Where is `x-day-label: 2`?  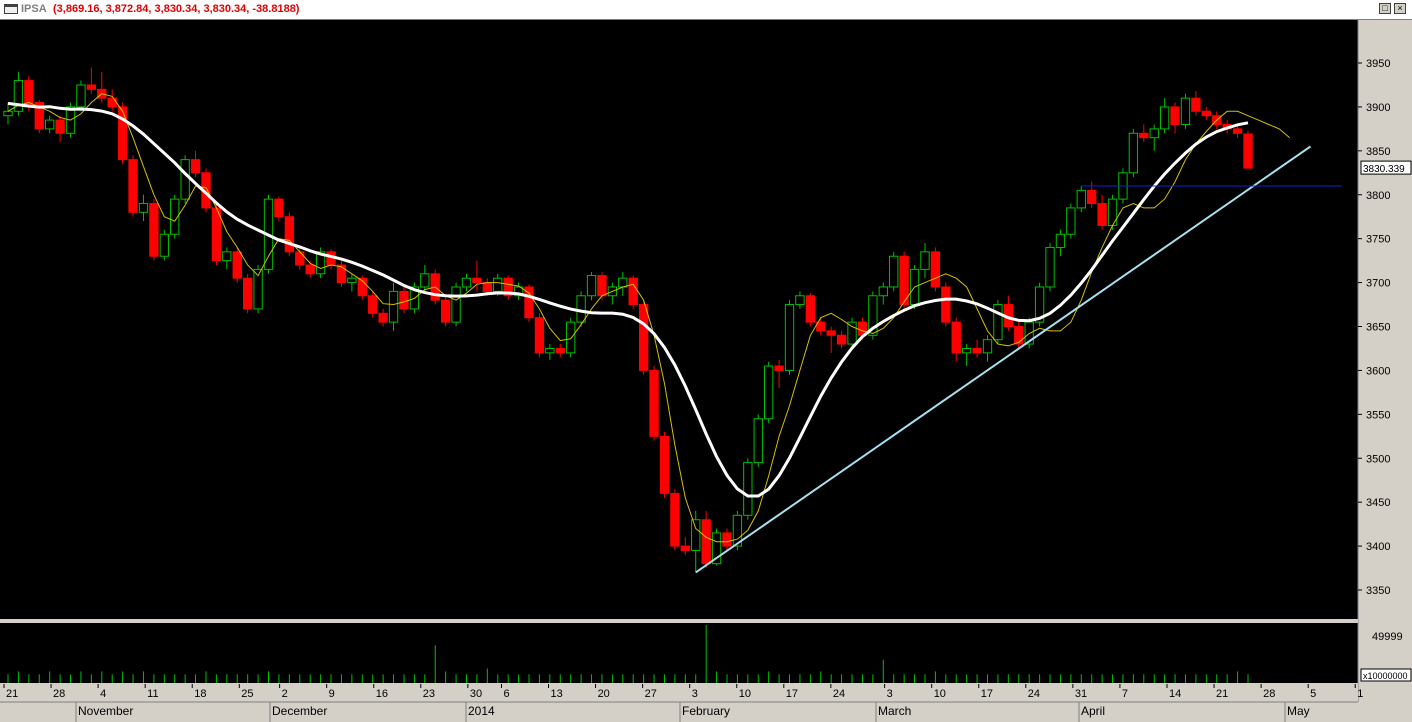
x-day-label: 2 is located at coordinates (285, 694).